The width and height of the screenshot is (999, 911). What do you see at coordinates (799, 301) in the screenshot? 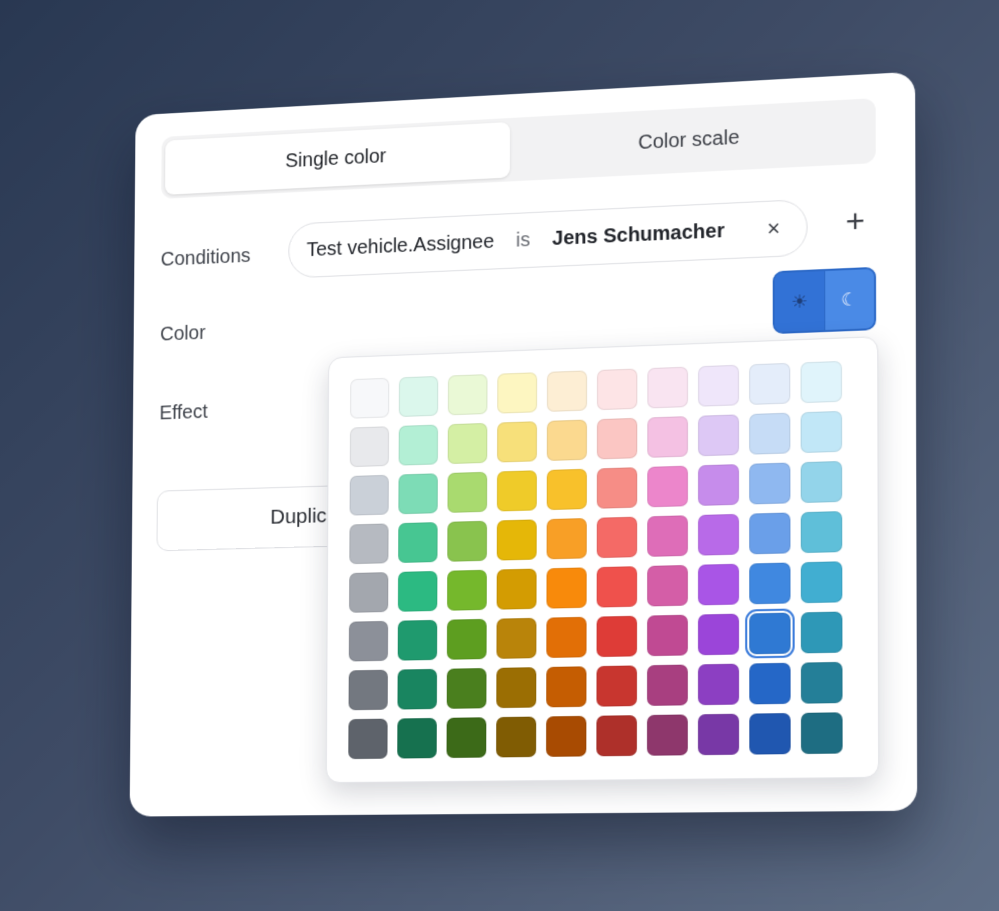
I see `sun-icon: ☀` at bounding box center [799, 301].